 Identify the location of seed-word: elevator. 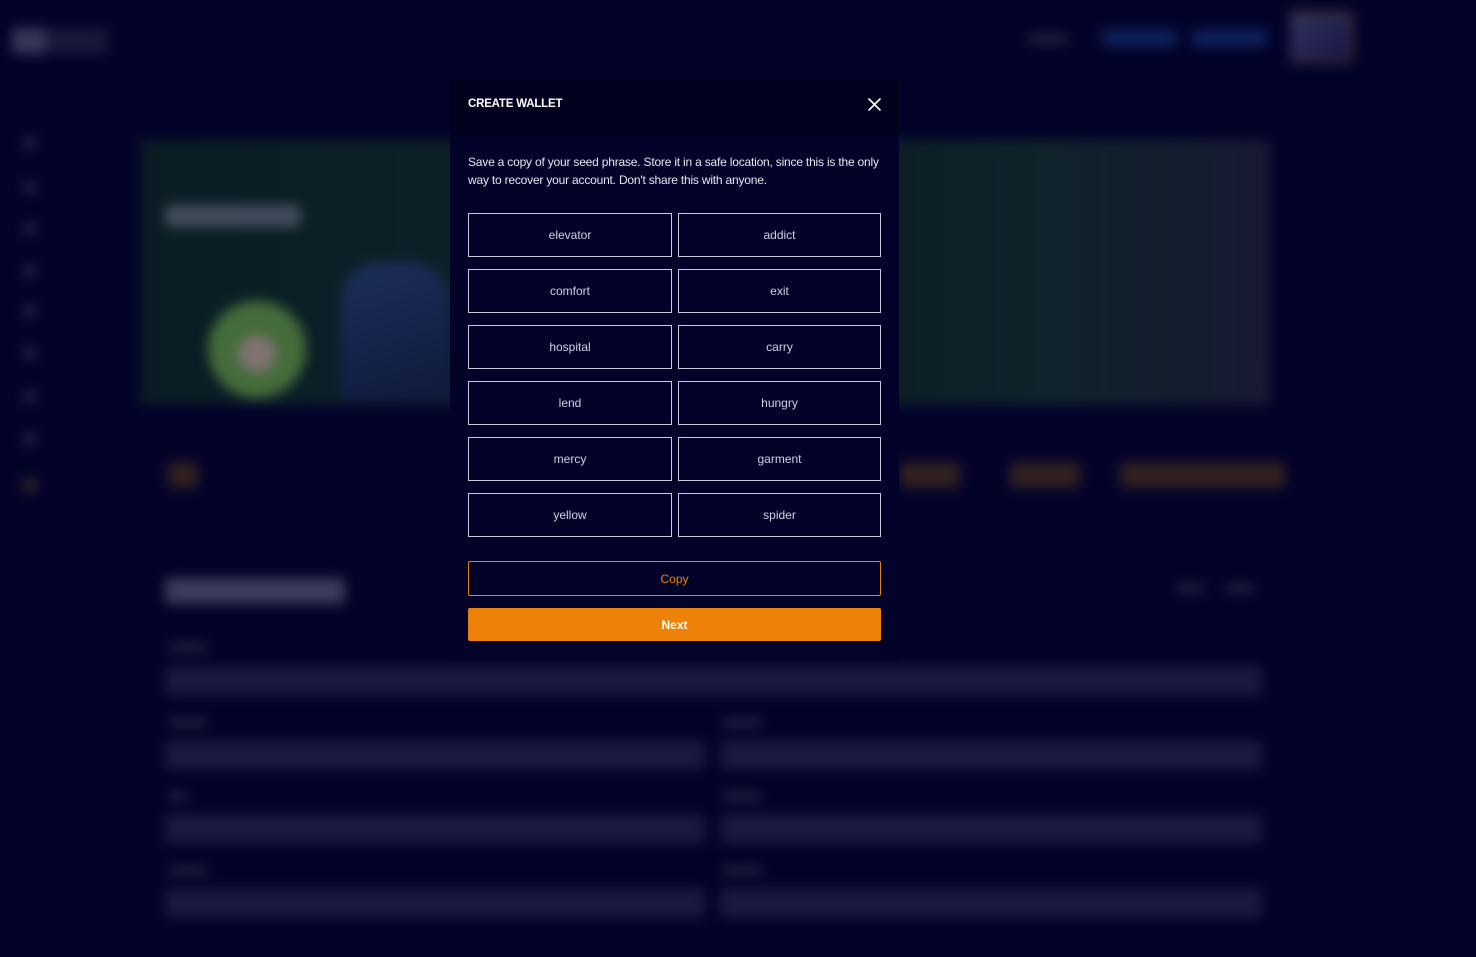
(570, 235).